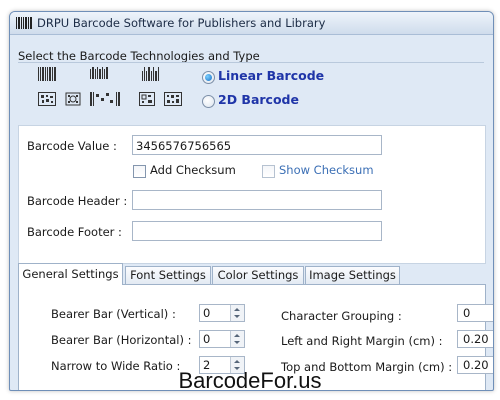 The height and width of the screenshot is (400, 500). What do you see at coordinates (147, 99) in the screenshot?
I see `2d-barcode-icon-4` at bounding box center [147, 99].